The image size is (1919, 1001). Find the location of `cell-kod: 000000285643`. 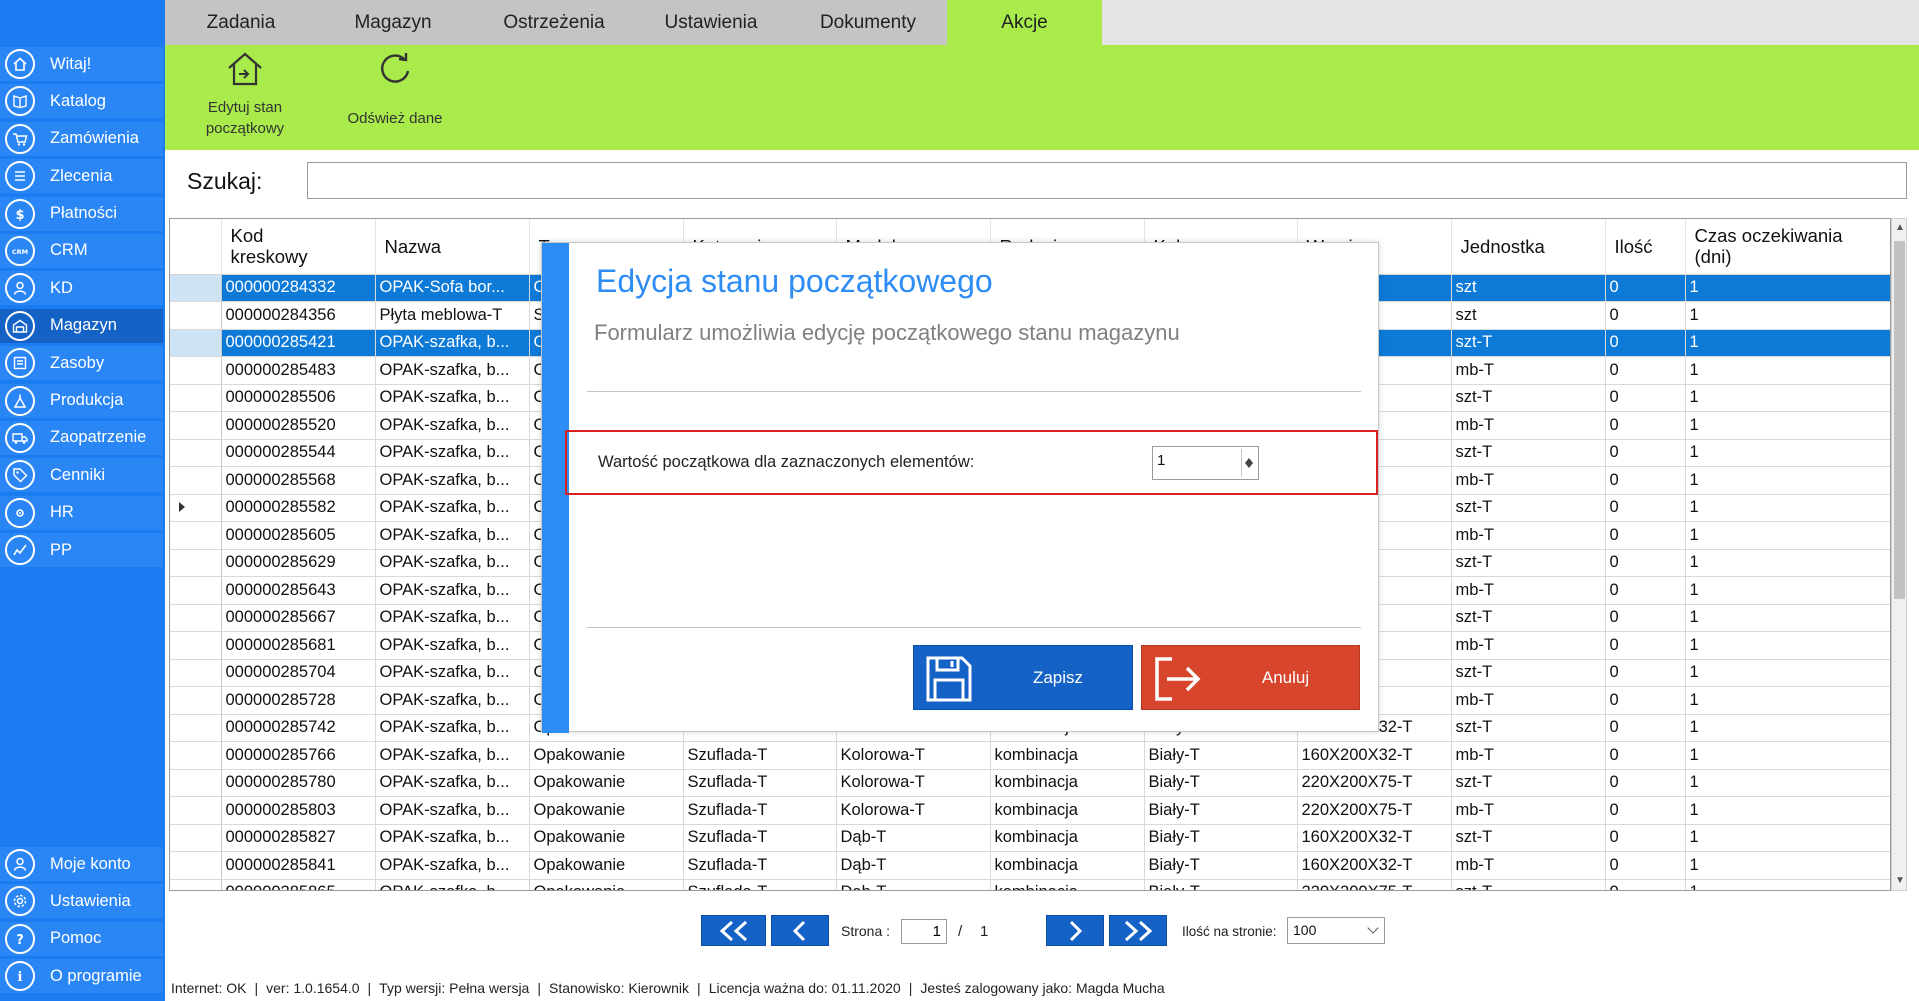

cell-kod: 000000285643 is located at coordinates (298, 590).